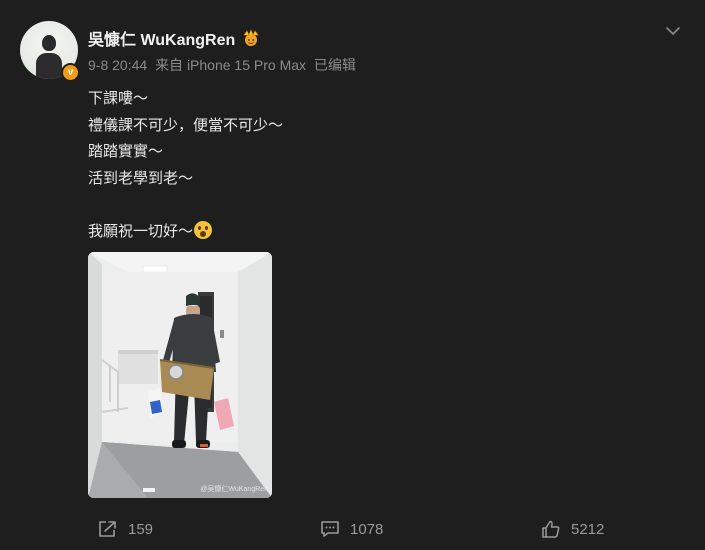 The height and width of the screenshot is (550, 705). What do you see at coordinates (125, 529) in the screenshot?
I see `repost-button: 159` at bounding box center [125, 529].